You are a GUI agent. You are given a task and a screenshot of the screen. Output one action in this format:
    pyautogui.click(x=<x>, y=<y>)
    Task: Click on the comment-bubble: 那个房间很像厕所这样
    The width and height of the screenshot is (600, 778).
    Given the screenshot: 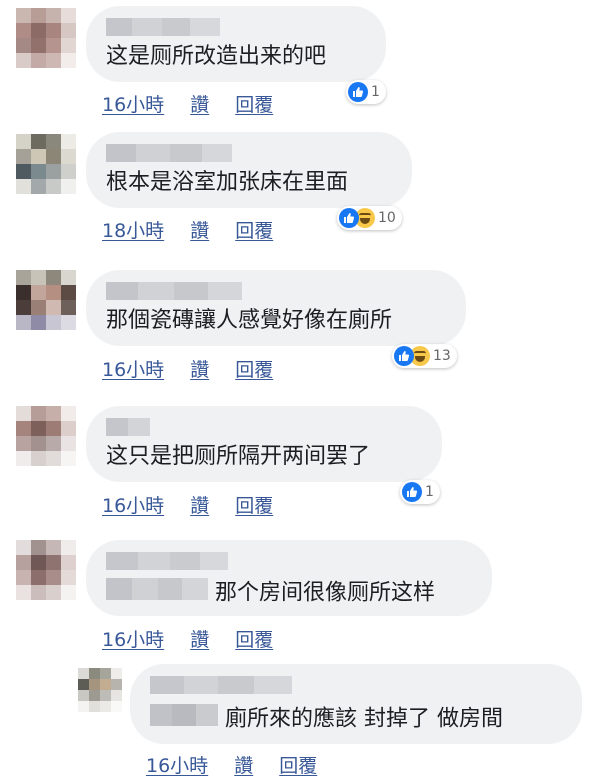 What is the action you would take?
    pyautogui.click(x=289, y=578)
    